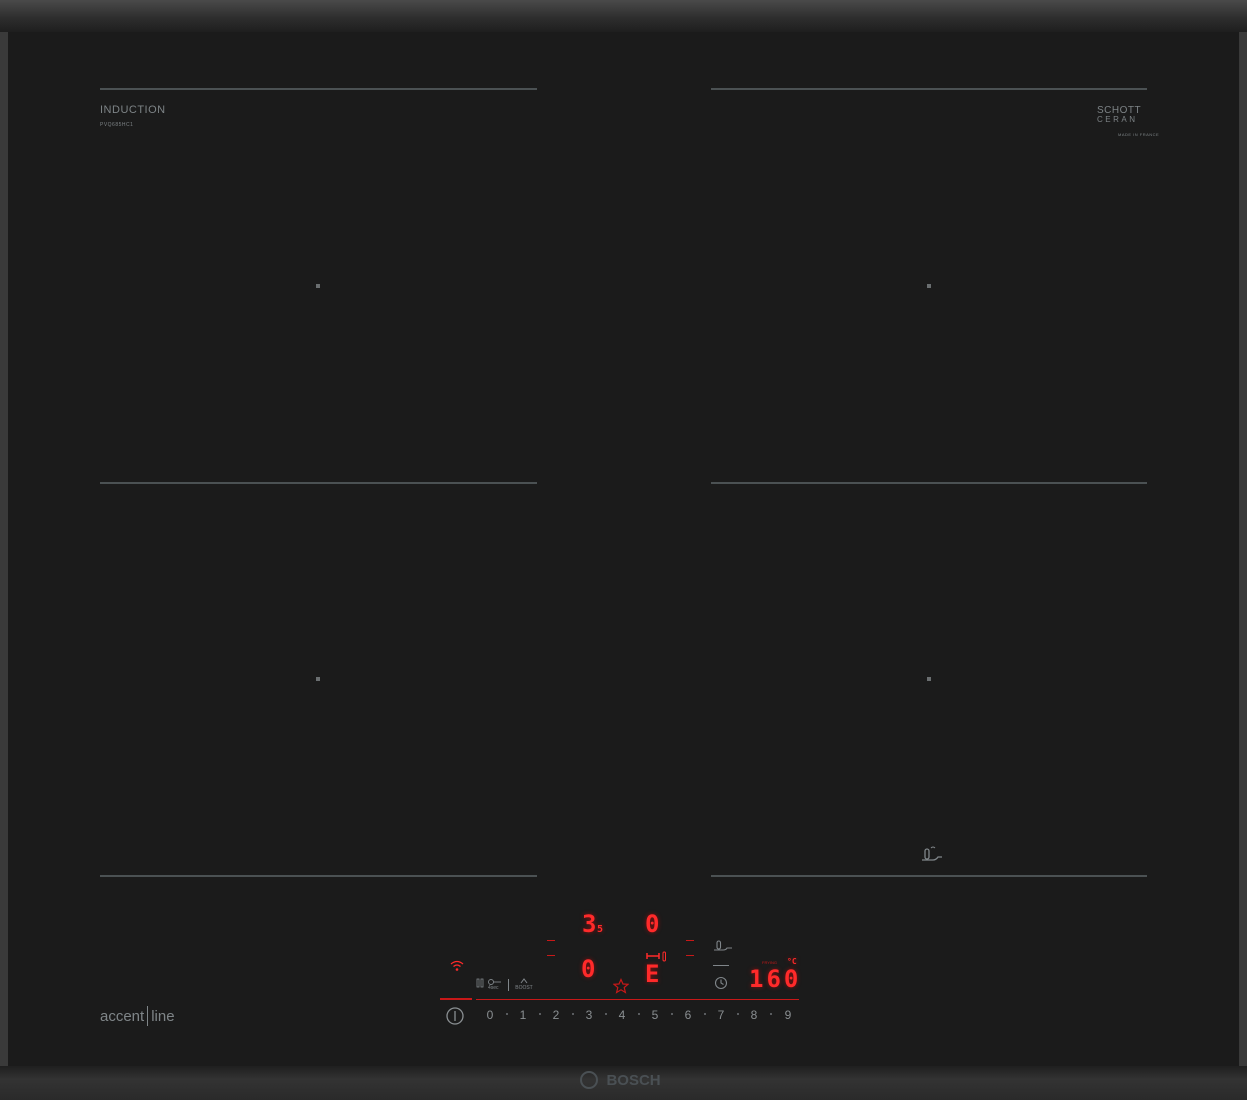  I want to click on lock-button: 4sec, so click(491, 986).